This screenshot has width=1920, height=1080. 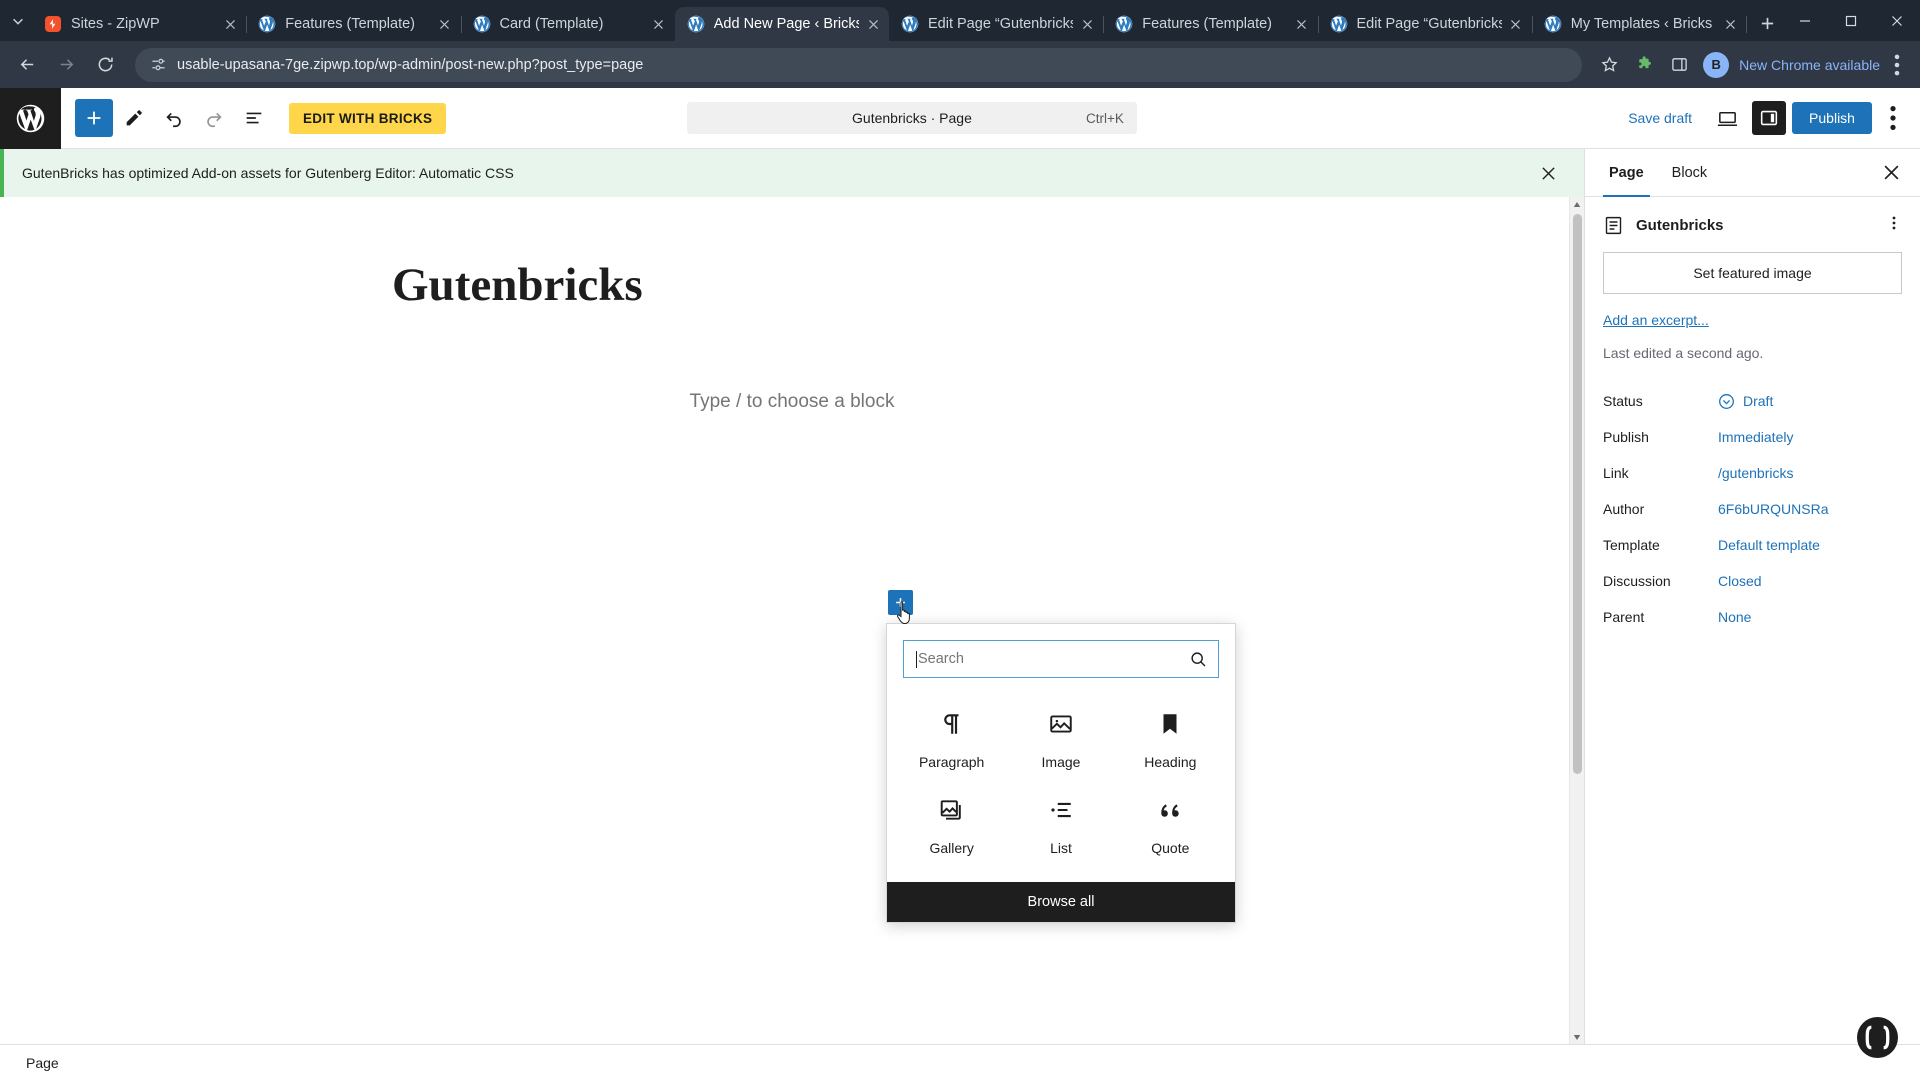 I want to click on chrome-menu-kebab-icon, so click(x=1897, y=65).